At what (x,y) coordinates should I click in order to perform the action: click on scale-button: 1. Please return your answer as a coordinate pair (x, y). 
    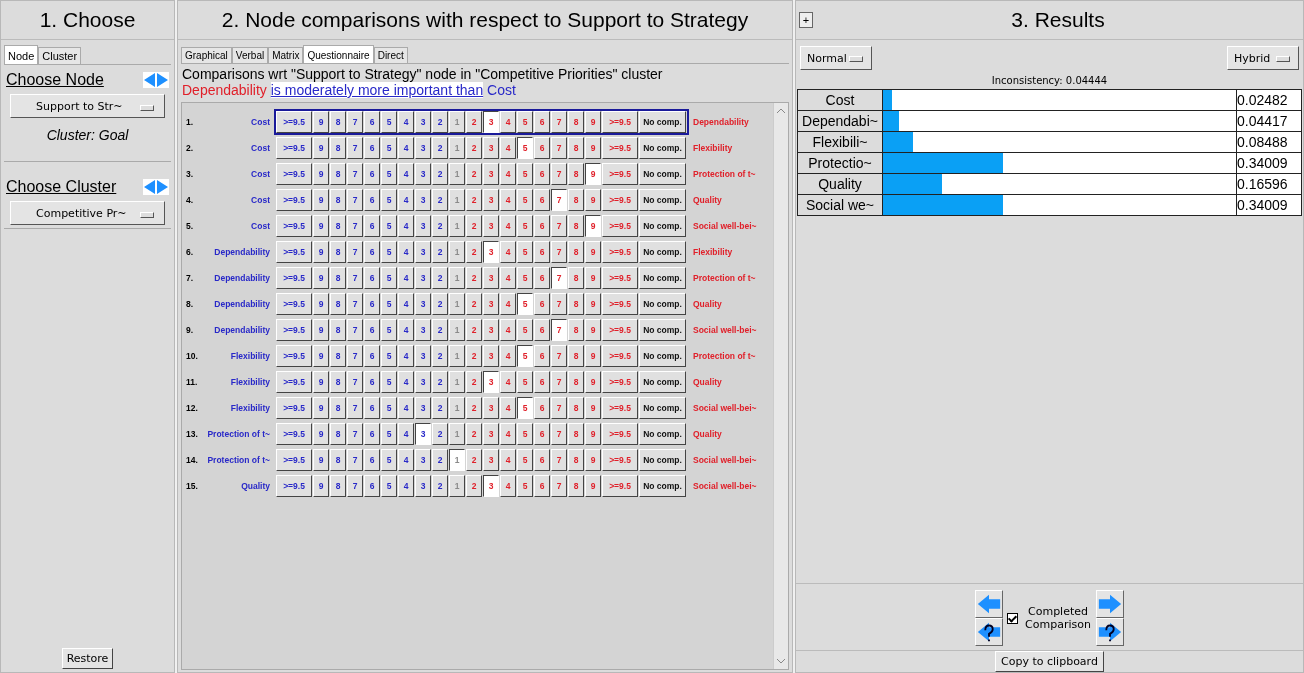
    Looking at the image, I should click on (457, 460).